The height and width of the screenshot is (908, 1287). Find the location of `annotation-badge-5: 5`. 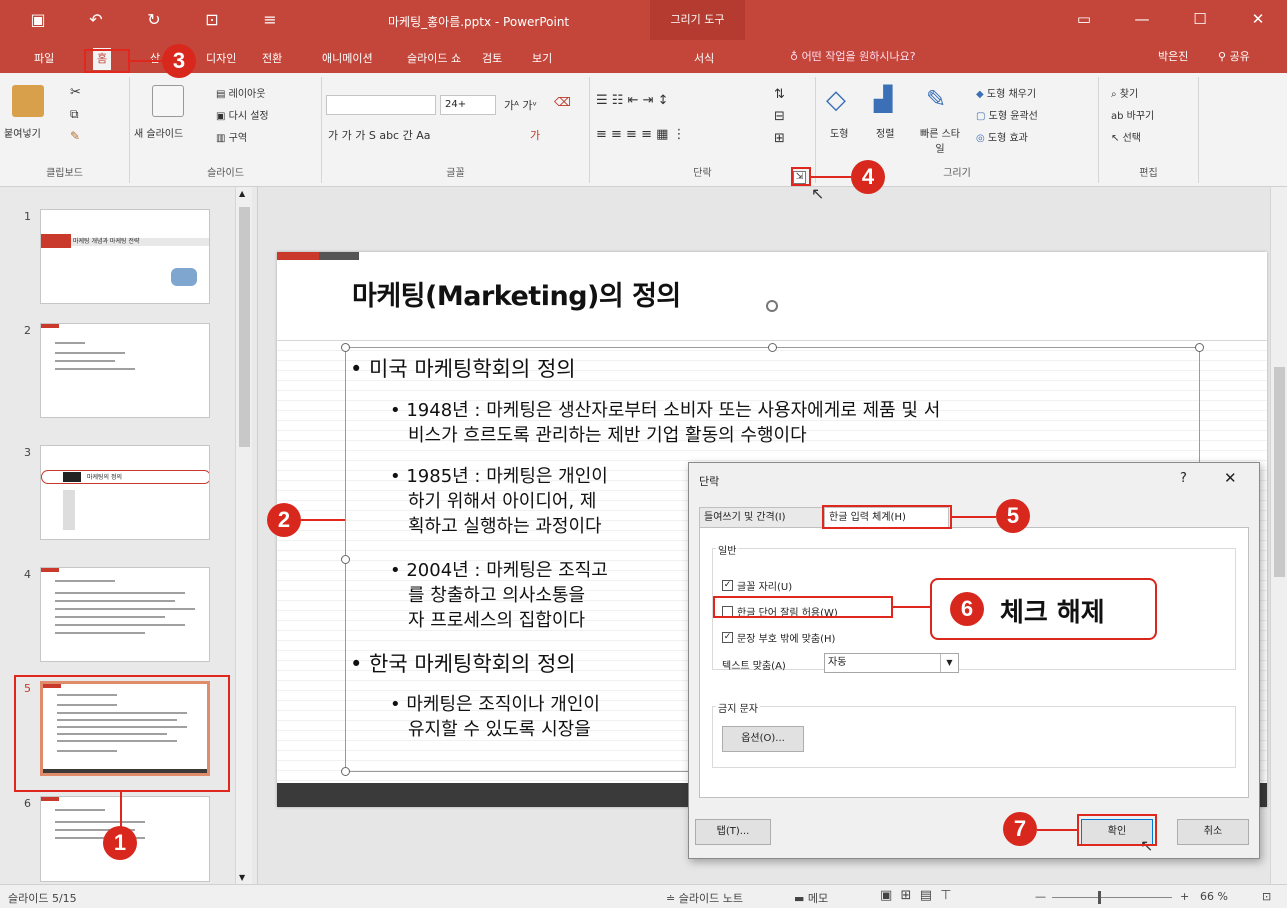

annotation-badge-5: 5 is located at coordinates (1013, 516).